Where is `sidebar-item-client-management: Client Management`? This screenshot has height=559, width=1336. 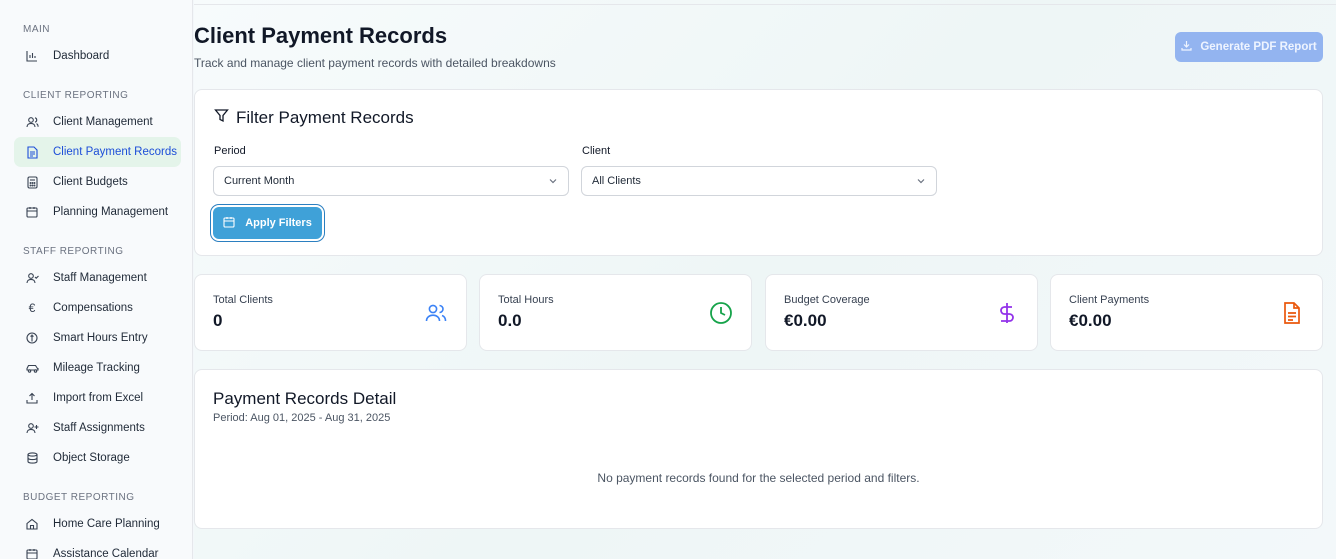 sidebar-item-client-management: Client Management is located at coordinates (97, 122).